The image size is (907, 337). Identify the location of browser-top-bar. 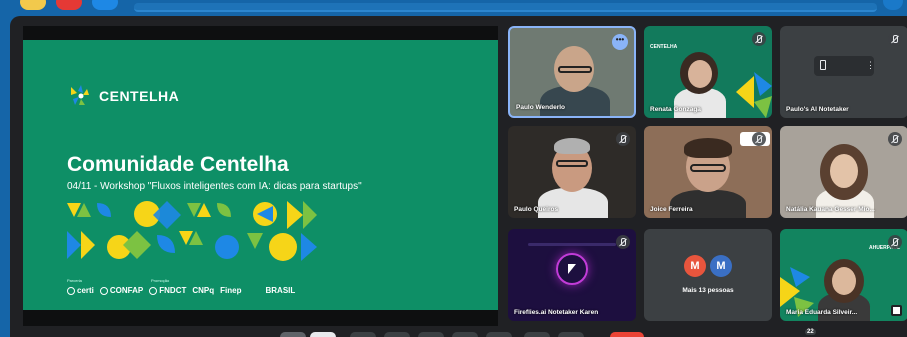
(453, 8).